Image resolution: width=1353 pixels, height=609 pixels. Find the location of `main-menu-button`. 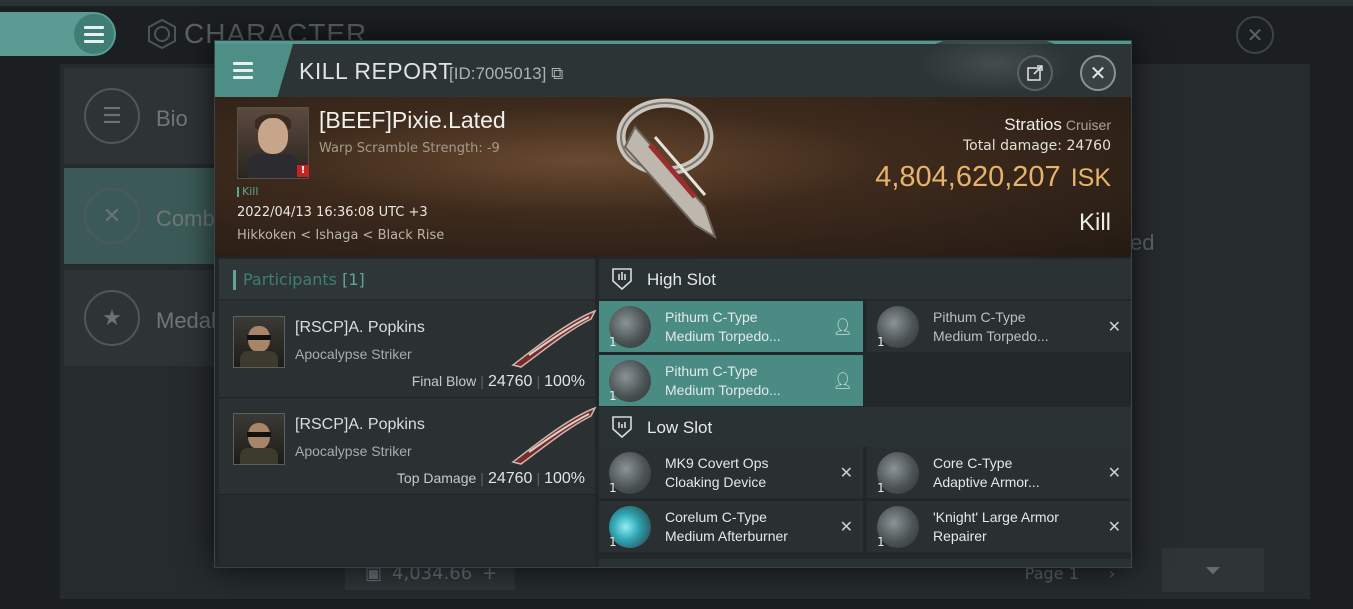

main-menu-button is located at coordinates (58, 34).